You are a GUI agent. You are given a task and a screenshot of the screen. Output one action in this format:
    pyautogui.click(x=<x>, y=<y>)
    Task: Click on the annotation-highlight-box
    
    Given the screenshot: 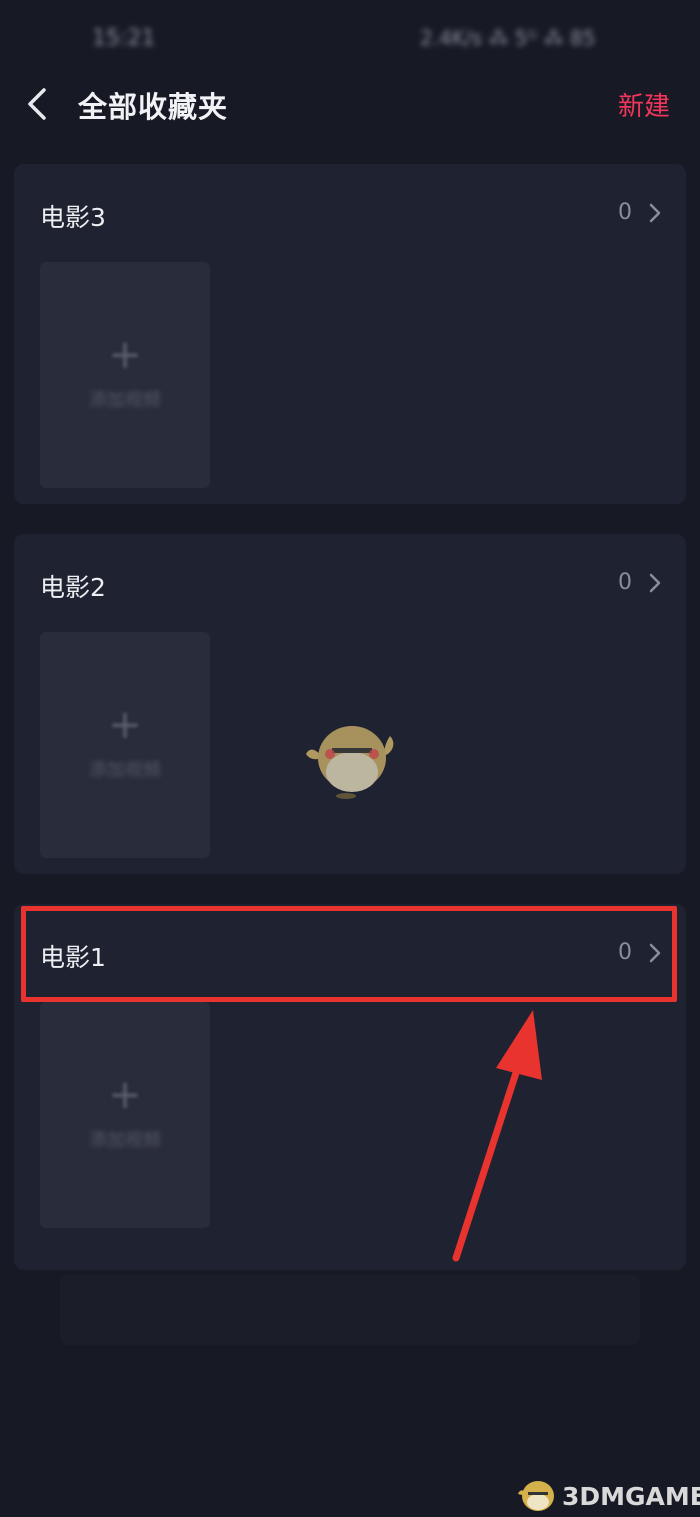 What is the action you would take?
    pyautogui.click(x=349, y=954)
    